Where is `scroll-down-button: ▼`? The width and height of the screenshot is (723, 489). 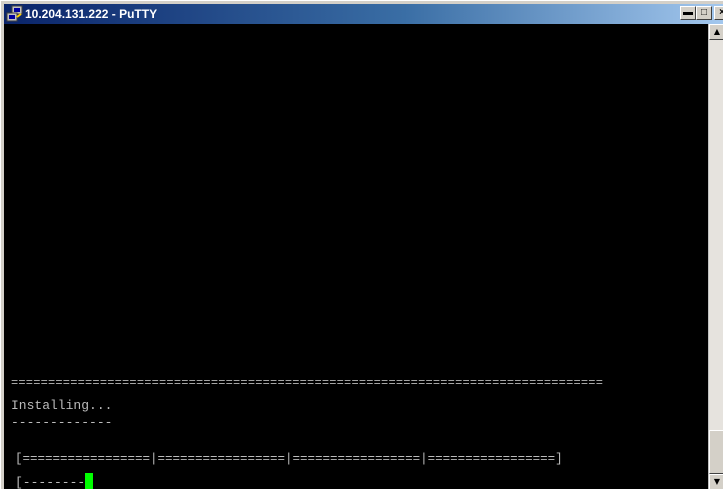
scroll-down-button: ▼ is located at coordinates (716, 481).